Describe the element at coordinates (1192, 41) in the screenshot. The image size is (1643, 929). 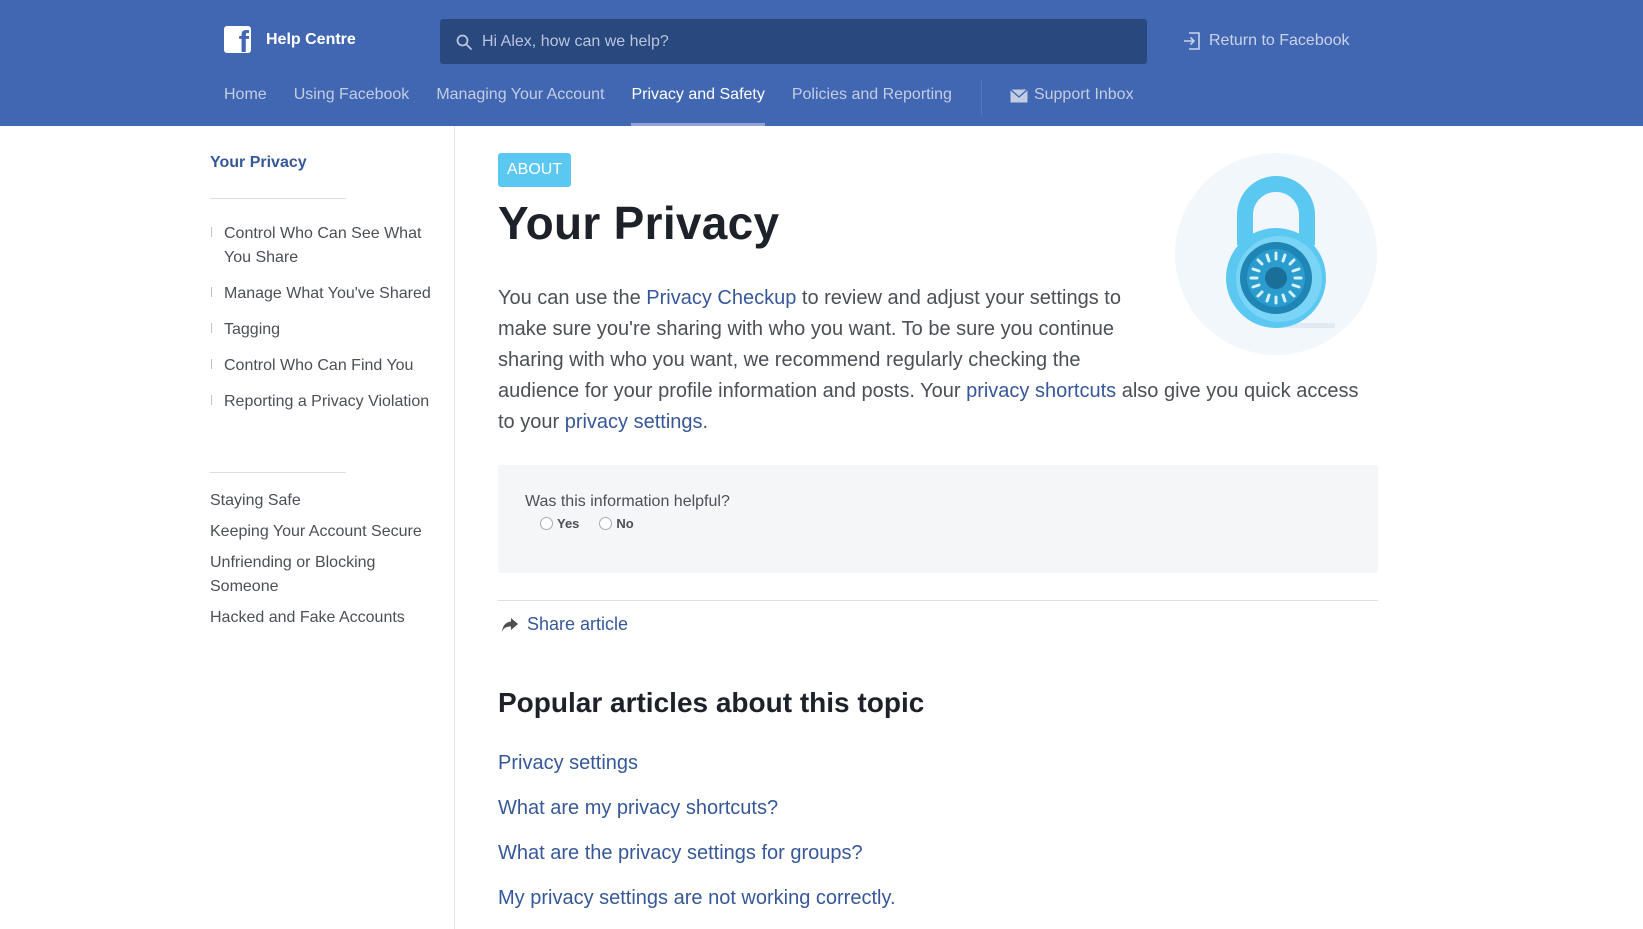
I see `return-icon` at that location.